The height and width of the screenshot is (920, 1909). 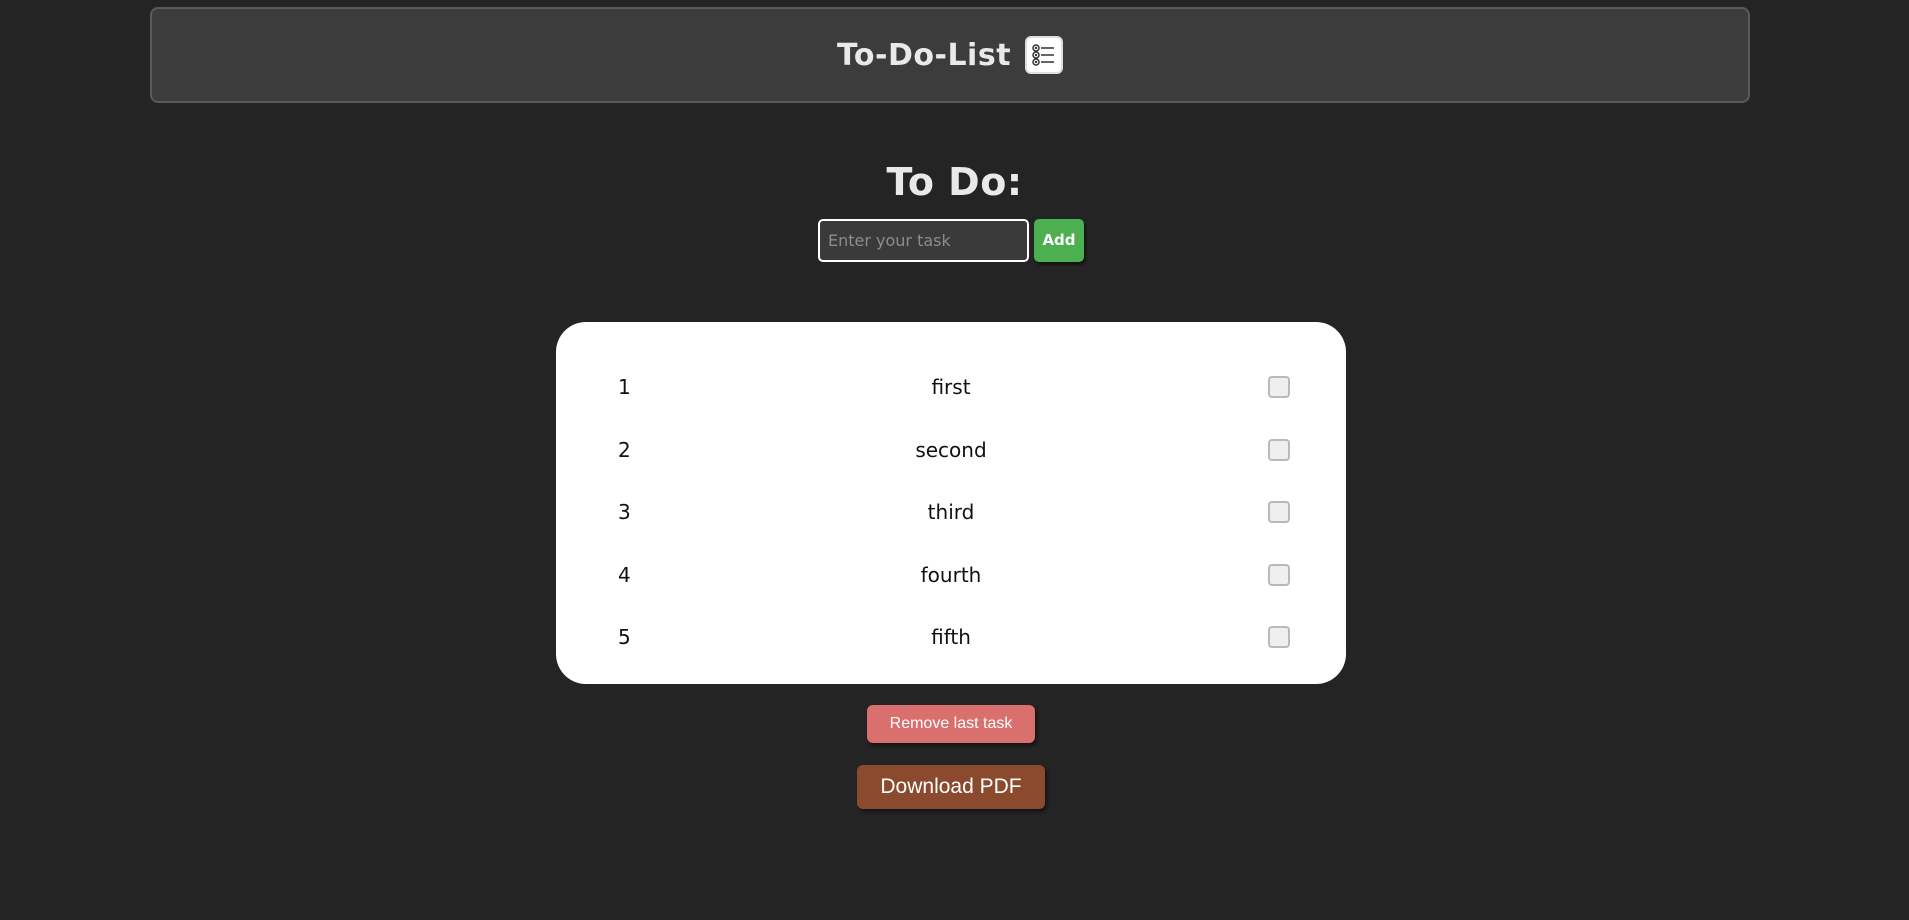 I want to click on remove-last-task-button: Remove last task, so click(x=951, y=724).